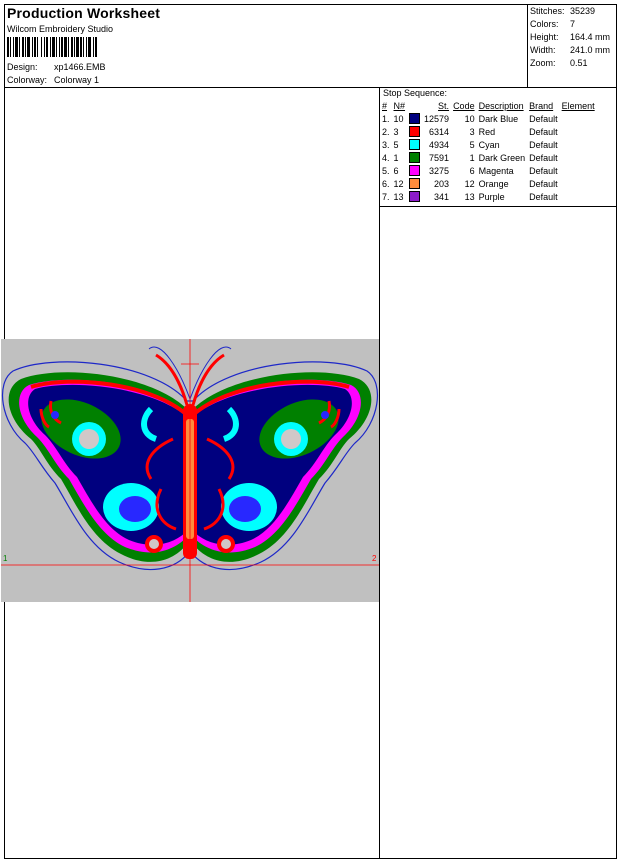  I want to click on table-row: 6. 12 203 12 Orange Default, so click(489, 183).